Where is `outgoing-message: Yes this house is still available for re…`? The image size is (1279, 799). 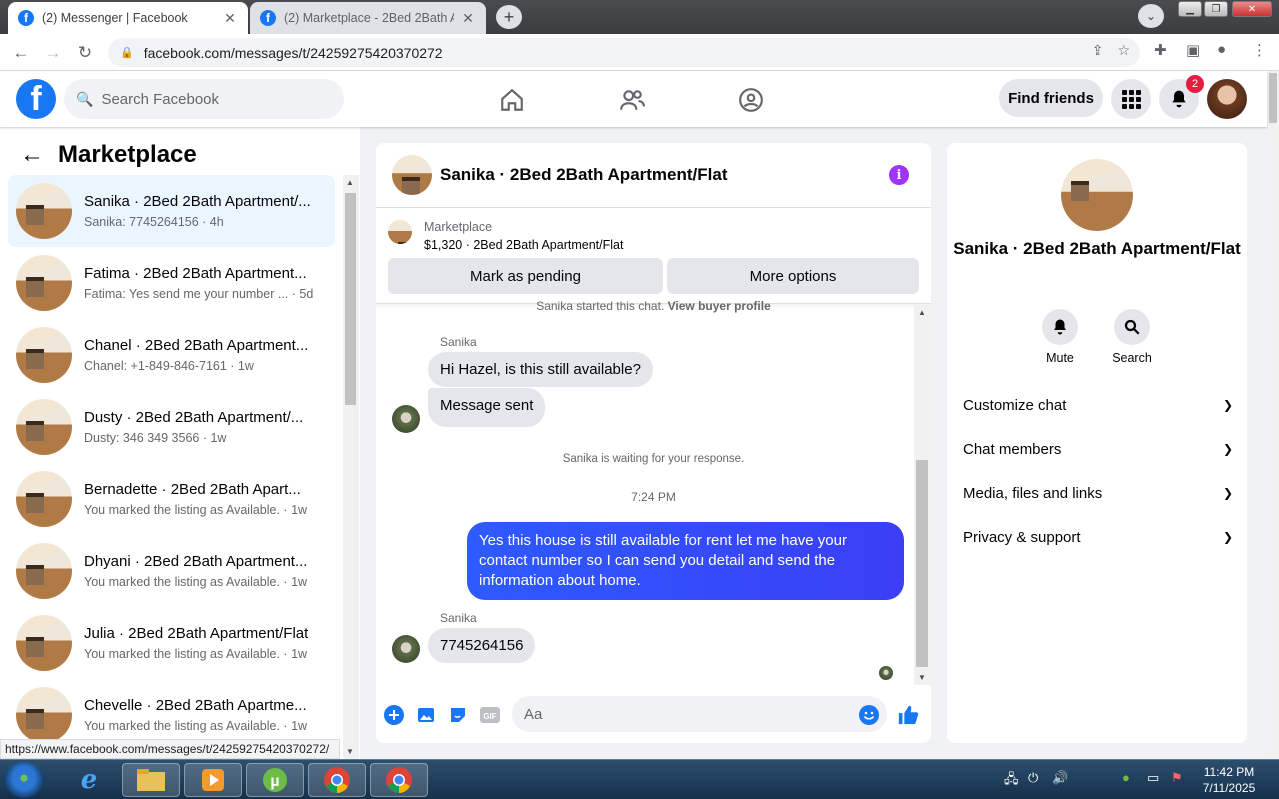
outgoing-message: Yes this house is still available for re… is located at coordinates (685, 561).